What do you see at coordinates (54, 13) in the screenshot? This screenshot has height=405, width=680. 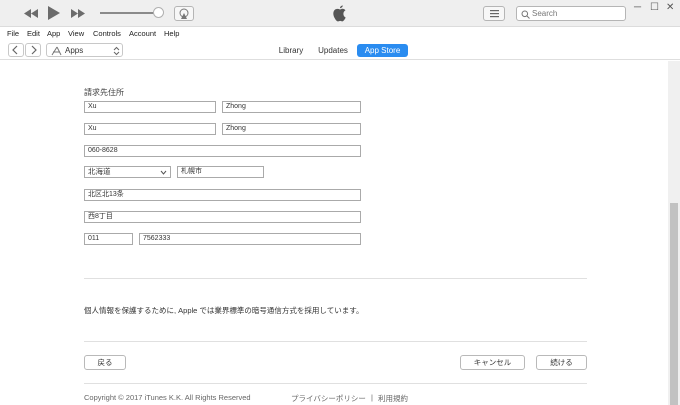 I see `play-icon` at bounding box center [54, 13].